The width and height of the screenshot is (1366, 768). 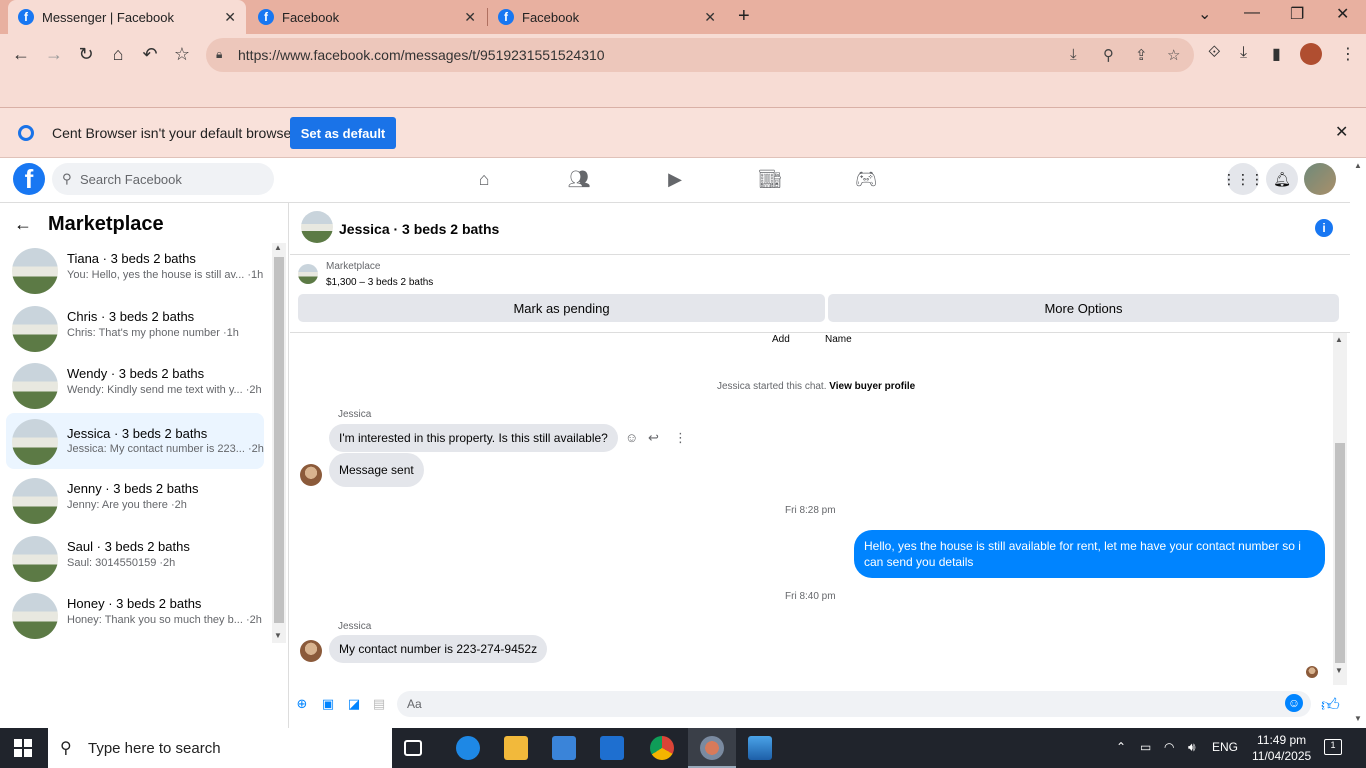 What do you see at coordinates (23, 748) in the screenshot?
I see `windows-start-icon` at bounding box center [23, 748].